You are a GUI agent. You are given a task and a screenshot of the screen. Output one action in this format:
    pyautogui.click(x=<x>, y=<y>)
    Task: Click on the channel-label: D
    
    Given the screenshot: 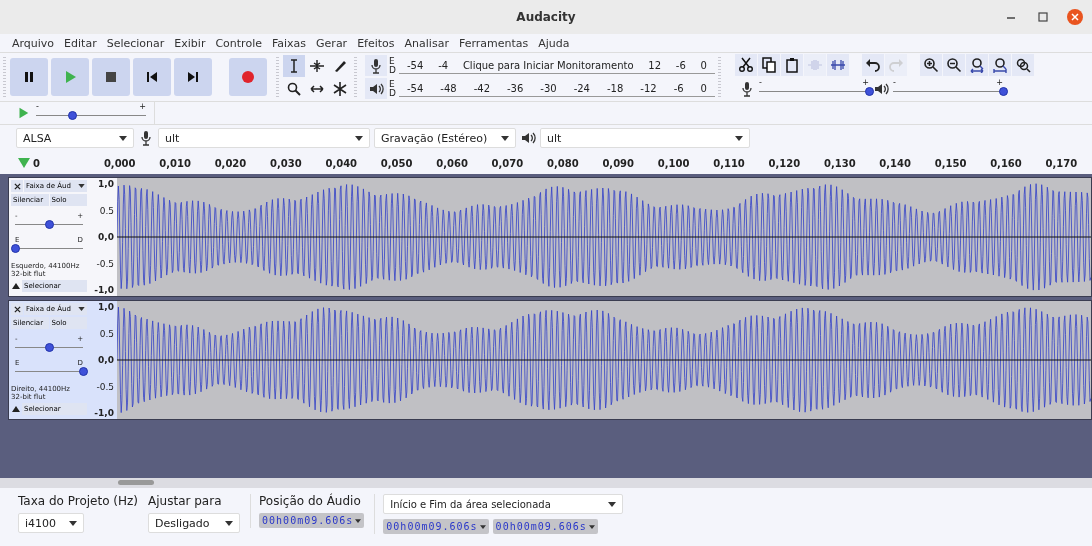 What is the action you would take?
    pyautogui.click(x=393, y=93)
    